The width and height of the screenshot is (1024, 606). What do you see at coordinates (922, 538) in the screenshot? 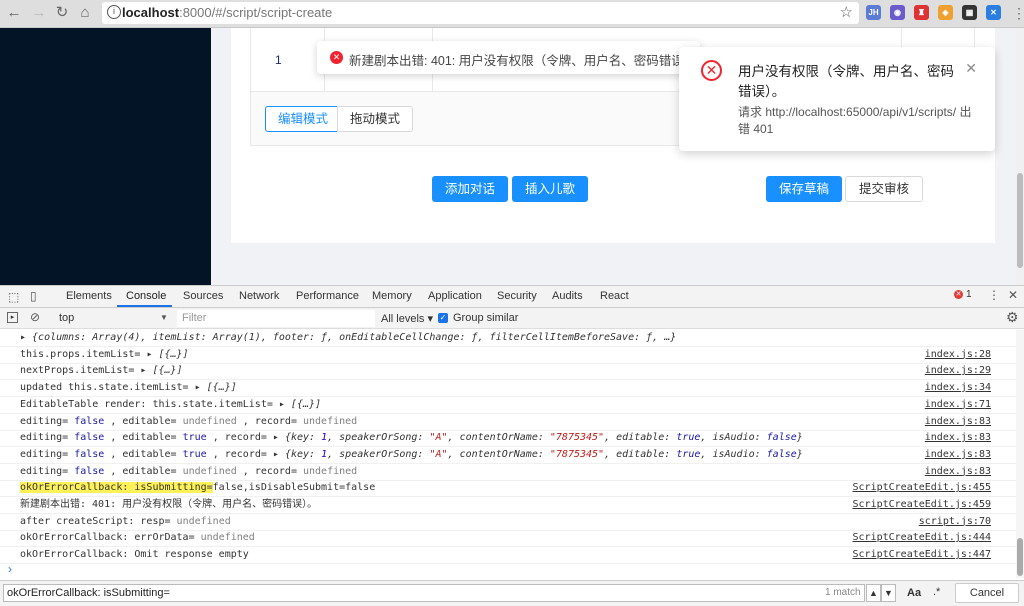
I see `source-link: ScriptCreateEdit.js:444` at bounding box center [922, 538].